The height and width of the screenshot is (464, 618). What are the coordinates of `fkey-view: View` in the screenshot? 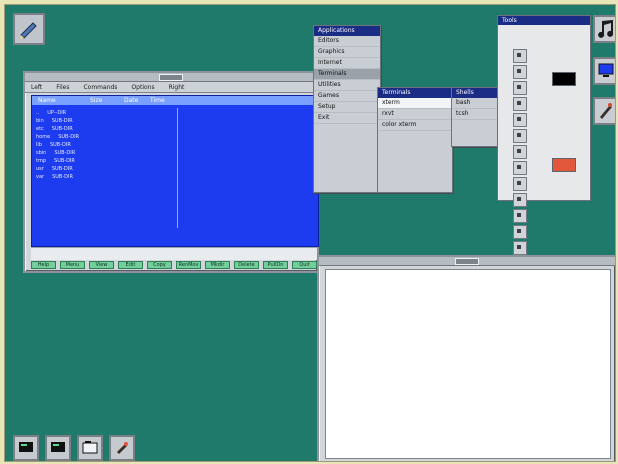 It's located at (101, 265).